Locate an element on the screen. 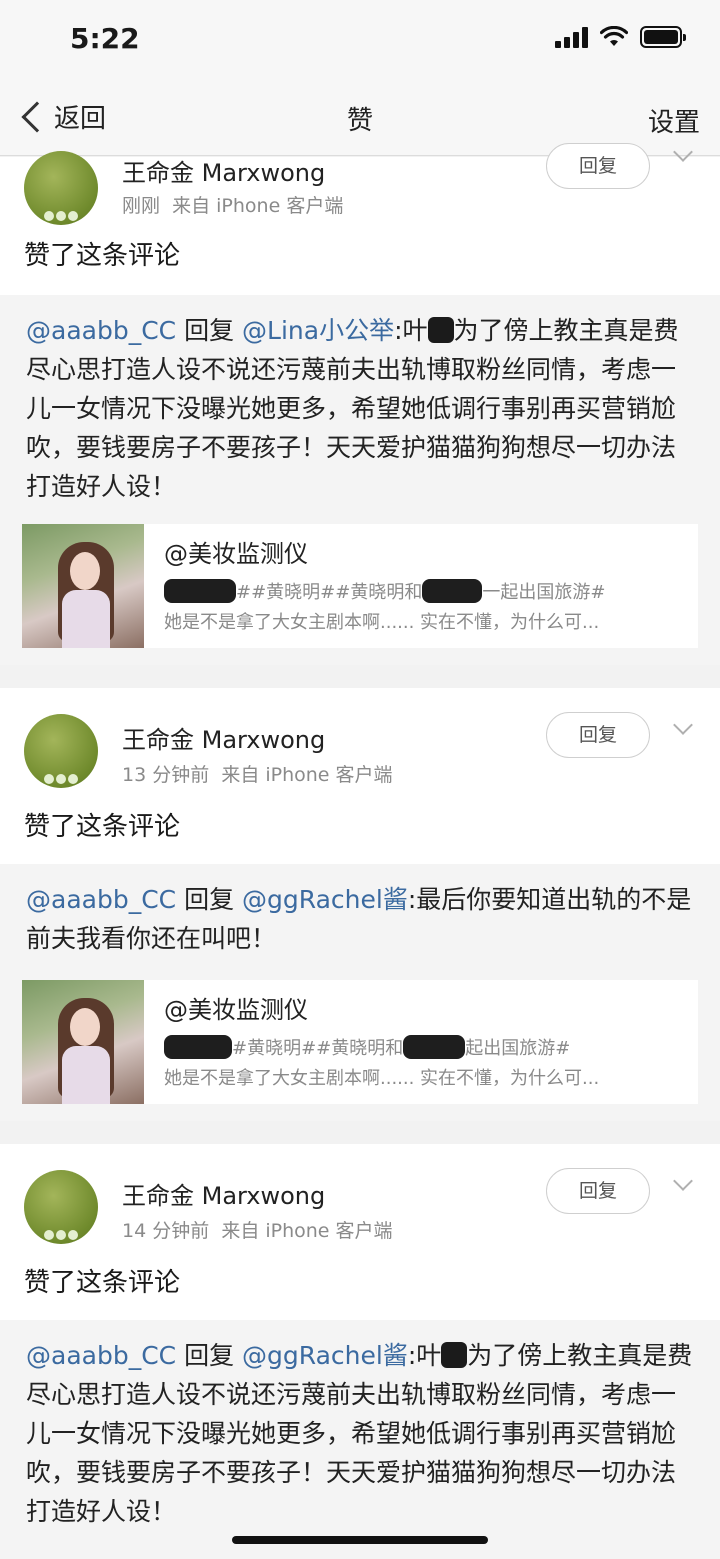  post-meta: 13 分钟前 来自 iPhone 客户端 is located at coordinates (257, 773).